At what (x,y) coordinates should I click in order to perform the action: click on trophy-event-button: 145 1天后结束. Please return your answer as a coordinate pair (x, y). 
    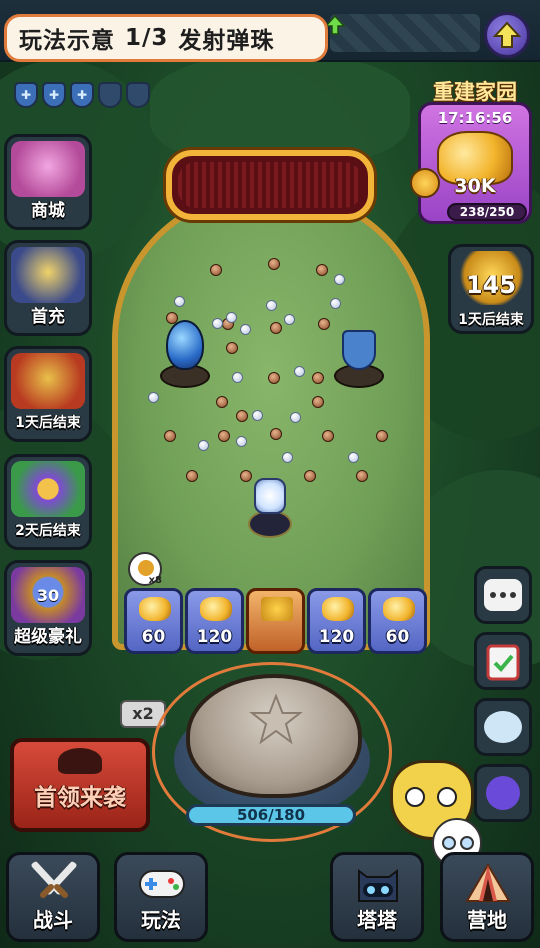
    Looking at the image, I should click on (491, 289).